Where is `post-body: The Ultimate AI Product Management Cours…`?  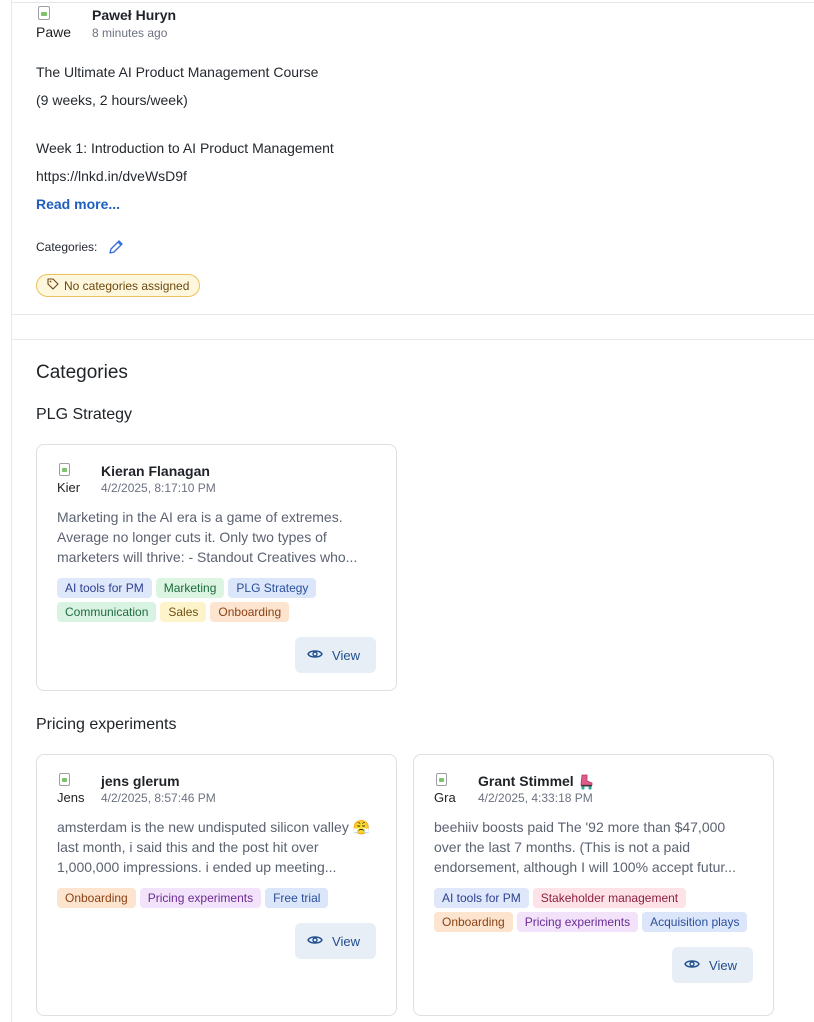 post-body: The Ultimate AI Product Management Cours… is located at coordinates (416, 138).